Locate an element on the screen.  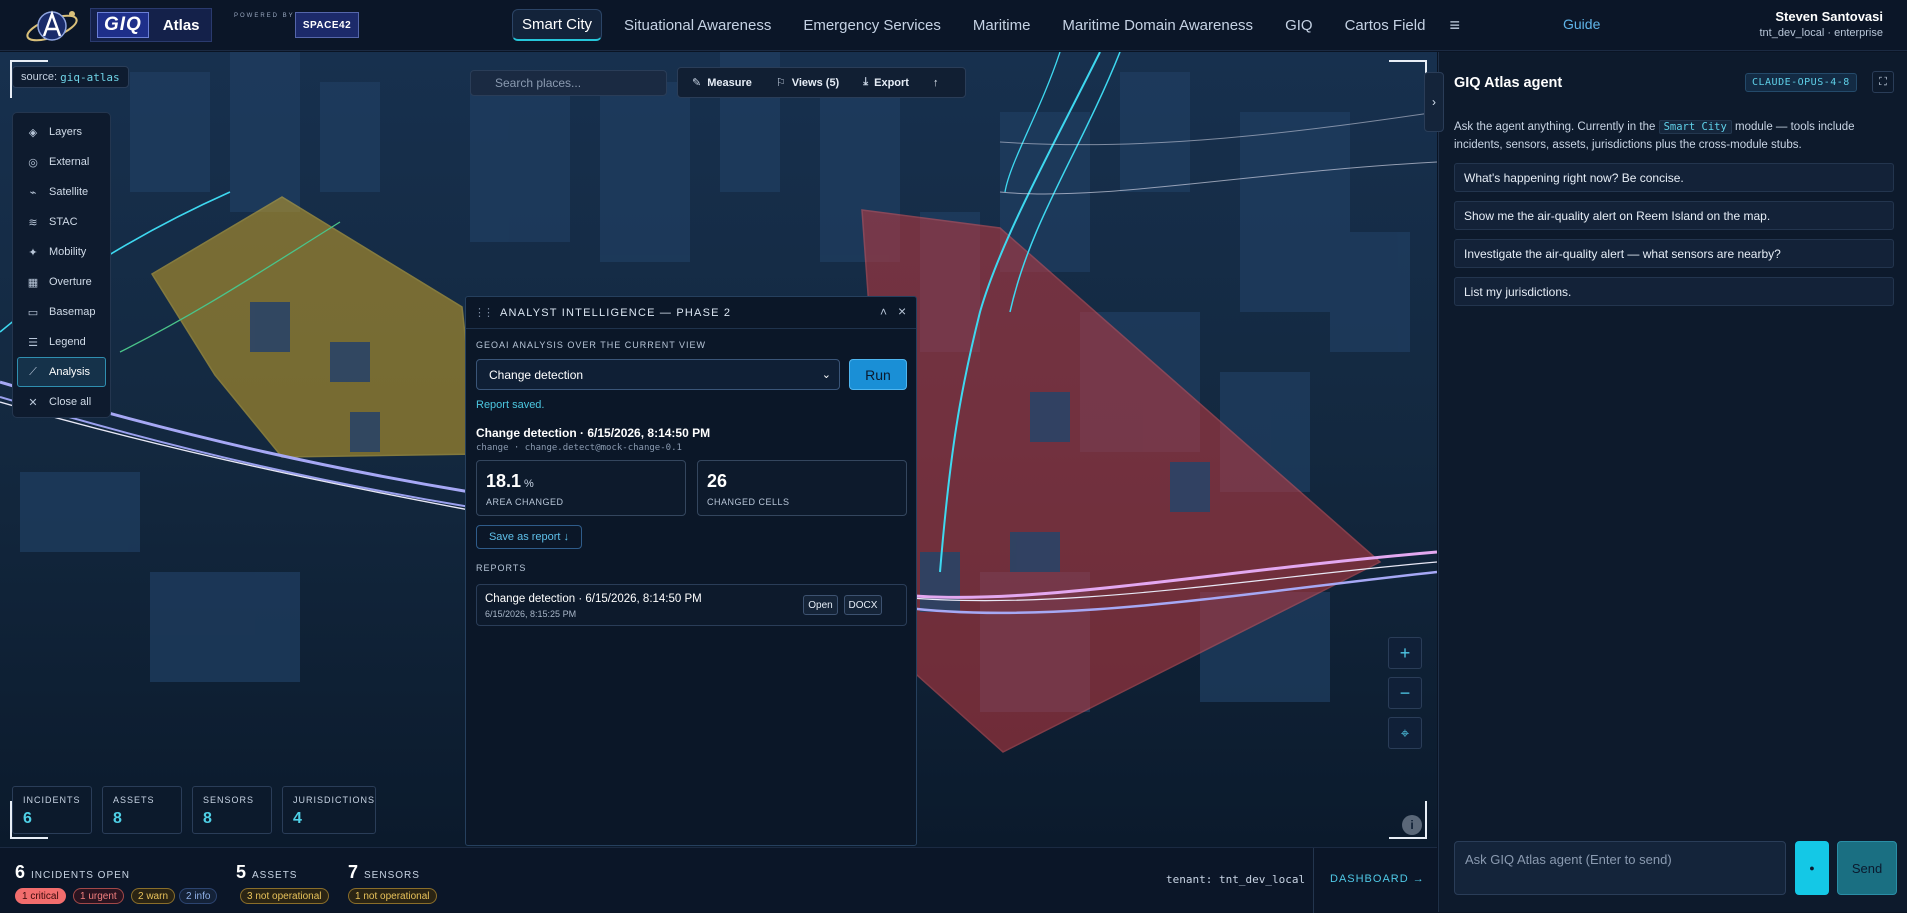
kpi-value: 8 is located at coordinates (117, 818).